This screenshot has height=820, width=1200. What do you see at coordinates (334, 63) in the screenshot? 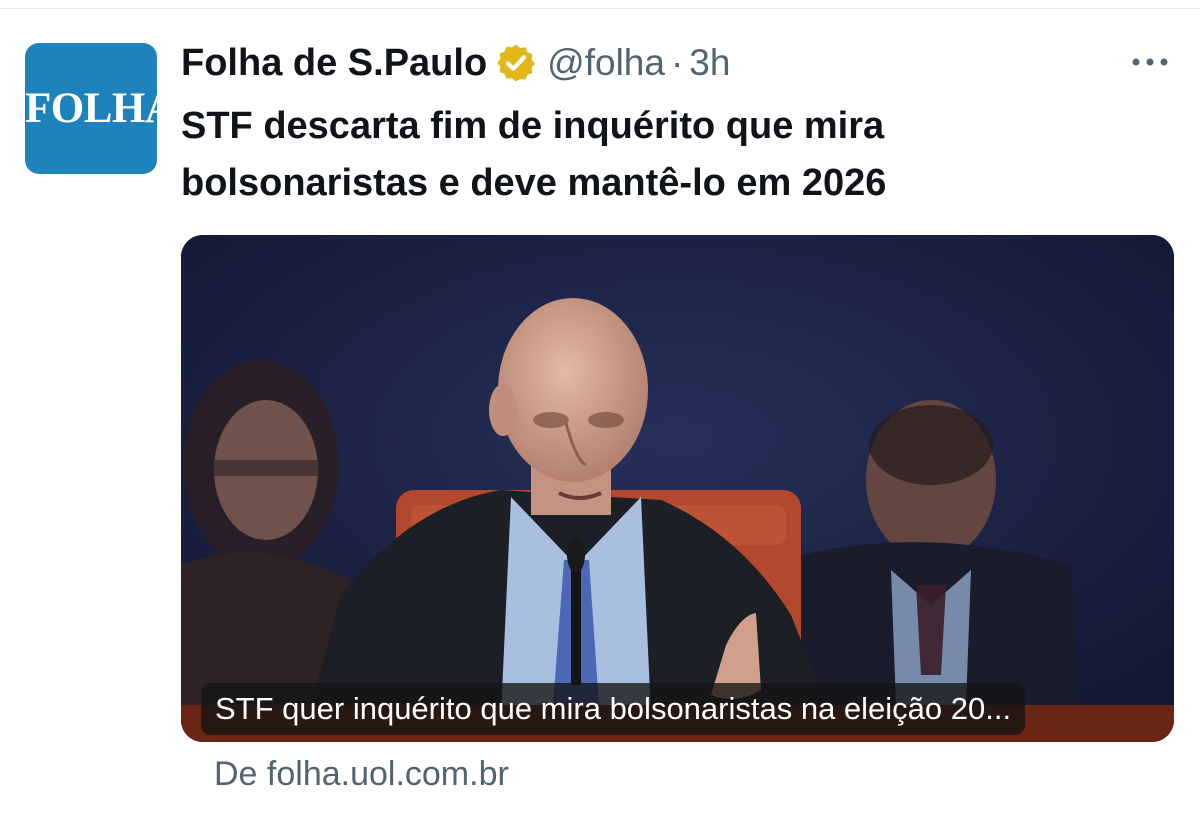
I see `display-name: Folha de S.Paulo` at bounding box center [334, 63].